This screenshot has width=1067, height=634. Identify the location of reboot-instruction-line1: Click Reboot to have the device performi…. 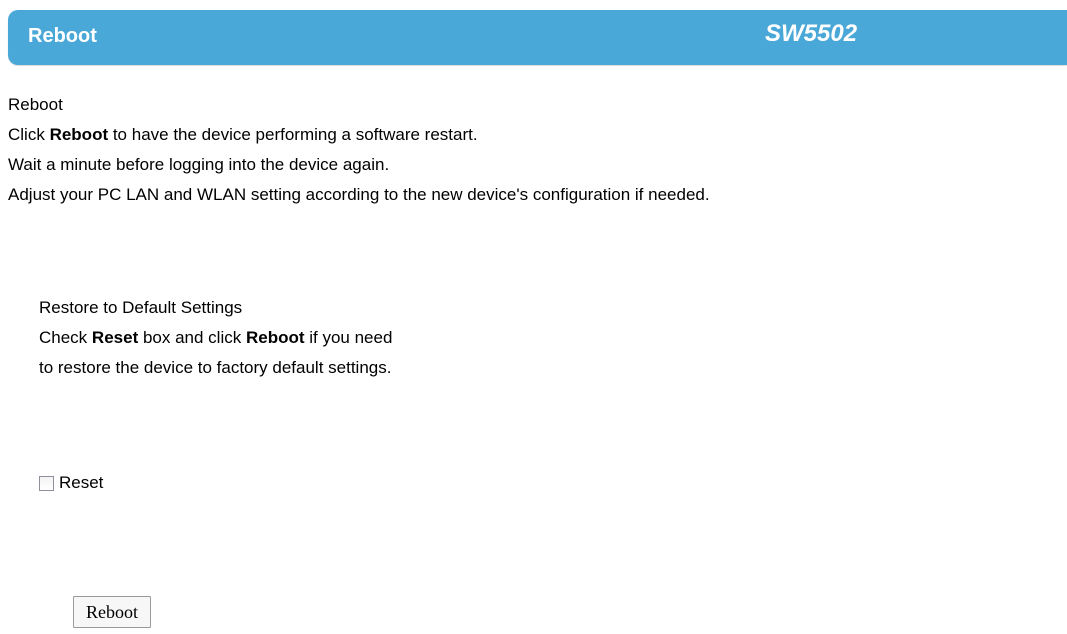
(243, 135).